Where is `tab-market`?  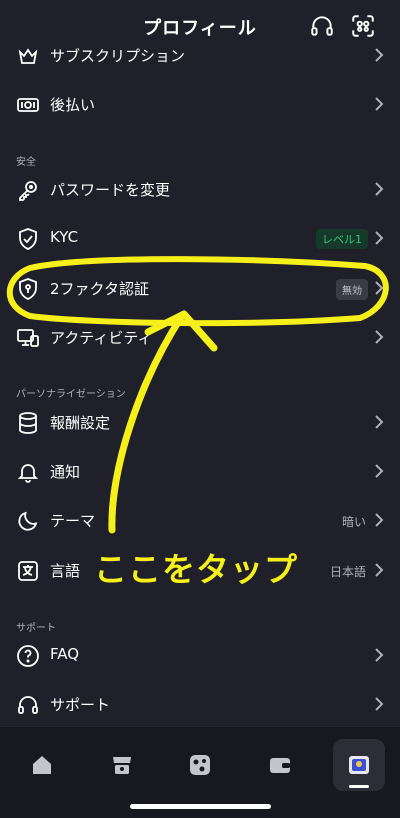
tab-market is located at coordinates (122, 765).